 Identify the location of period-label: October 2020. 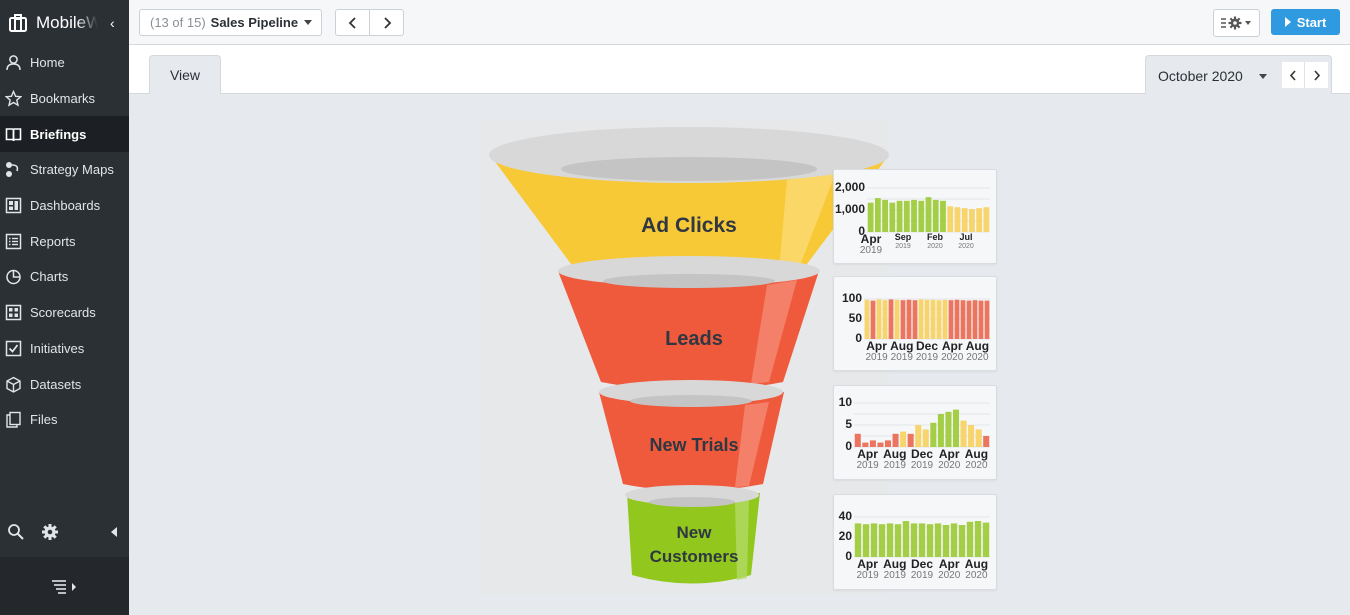
(1200, 76).